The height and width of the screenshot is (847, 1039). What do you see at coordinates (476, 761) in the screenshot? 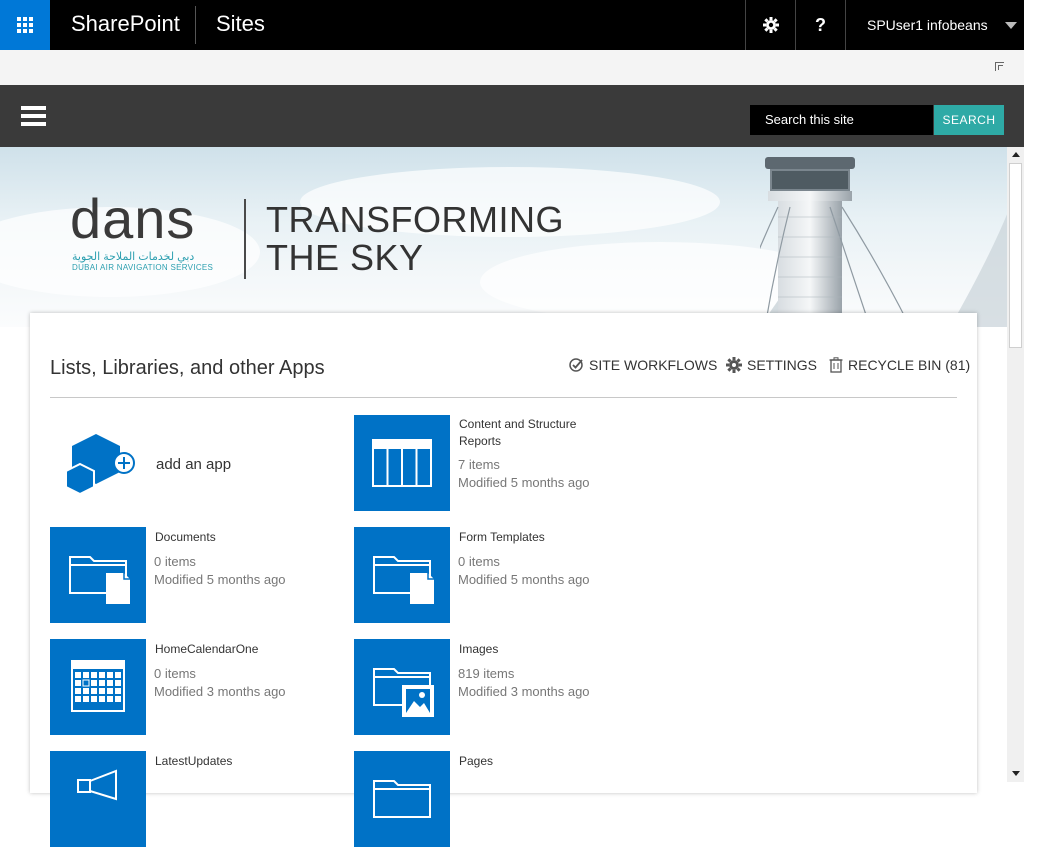
I see `app-name: Pages` at bounding box center [476, 761].